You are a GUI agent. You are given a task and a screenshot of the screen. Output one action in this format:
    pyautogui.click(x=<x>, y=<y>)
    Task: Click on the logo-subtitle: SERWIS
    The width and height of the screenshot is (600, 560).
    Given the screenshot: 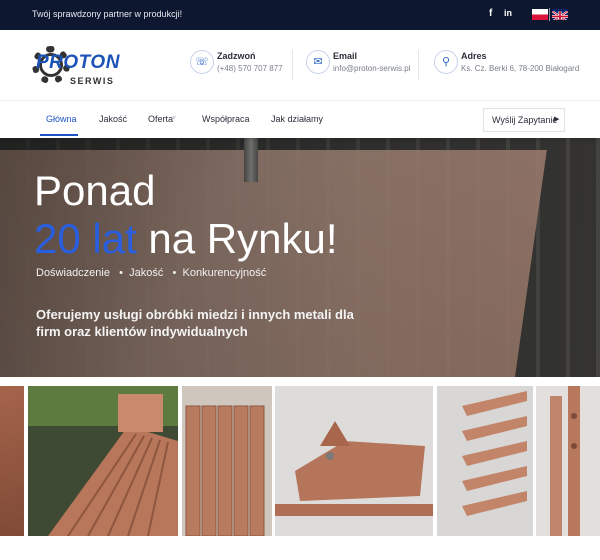 What is the action you would take?
    pyautogui.click(x=92, y=81)
    